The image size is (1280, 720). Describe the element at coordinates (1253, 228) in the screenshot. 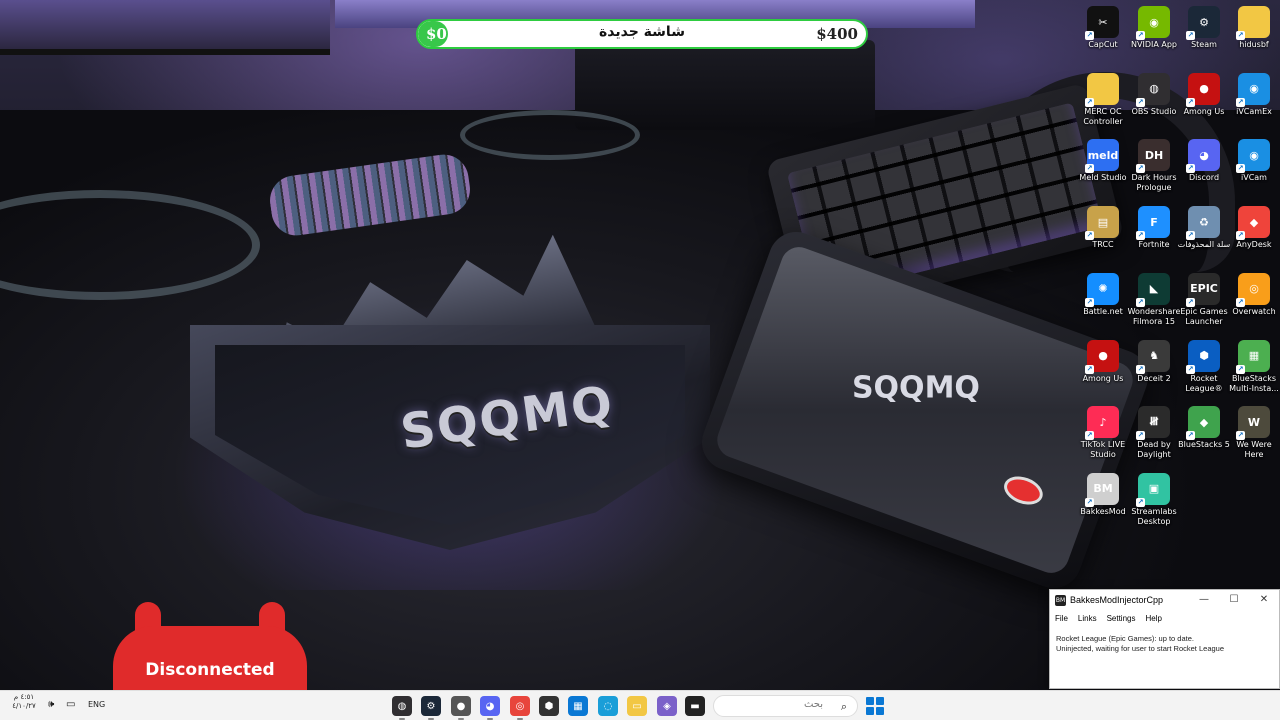

I see `desktop-shortcut-anydesk: ◆ ↗ AnyDesk` at that location.